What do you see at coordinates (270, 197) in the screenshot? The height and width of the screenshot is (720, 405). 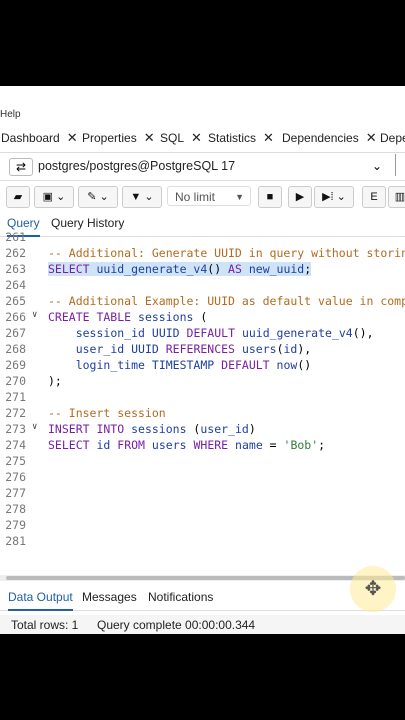 I see `stop-button: ■` at bounding box center [270, 197].